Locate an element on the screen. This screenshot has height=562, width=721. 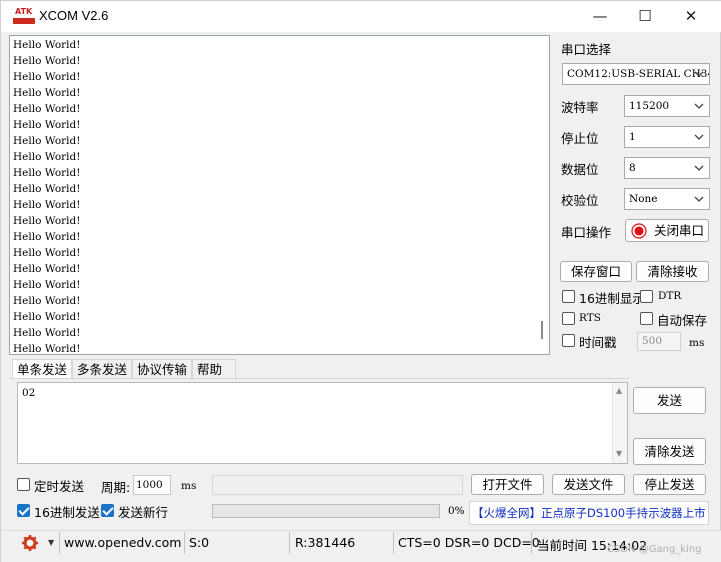
received-count: R:381446 is located at coordinates (325, 542).